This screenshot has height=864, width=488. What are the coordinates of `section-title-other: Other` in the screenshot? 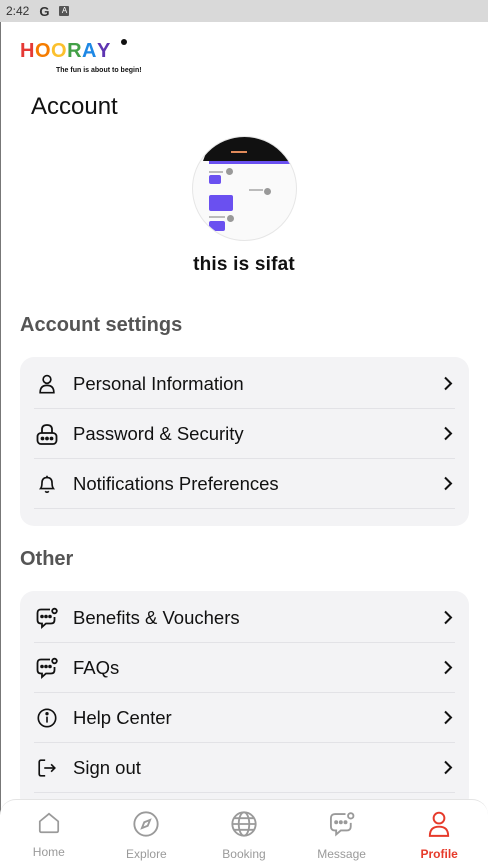 It's located at (47, 559).